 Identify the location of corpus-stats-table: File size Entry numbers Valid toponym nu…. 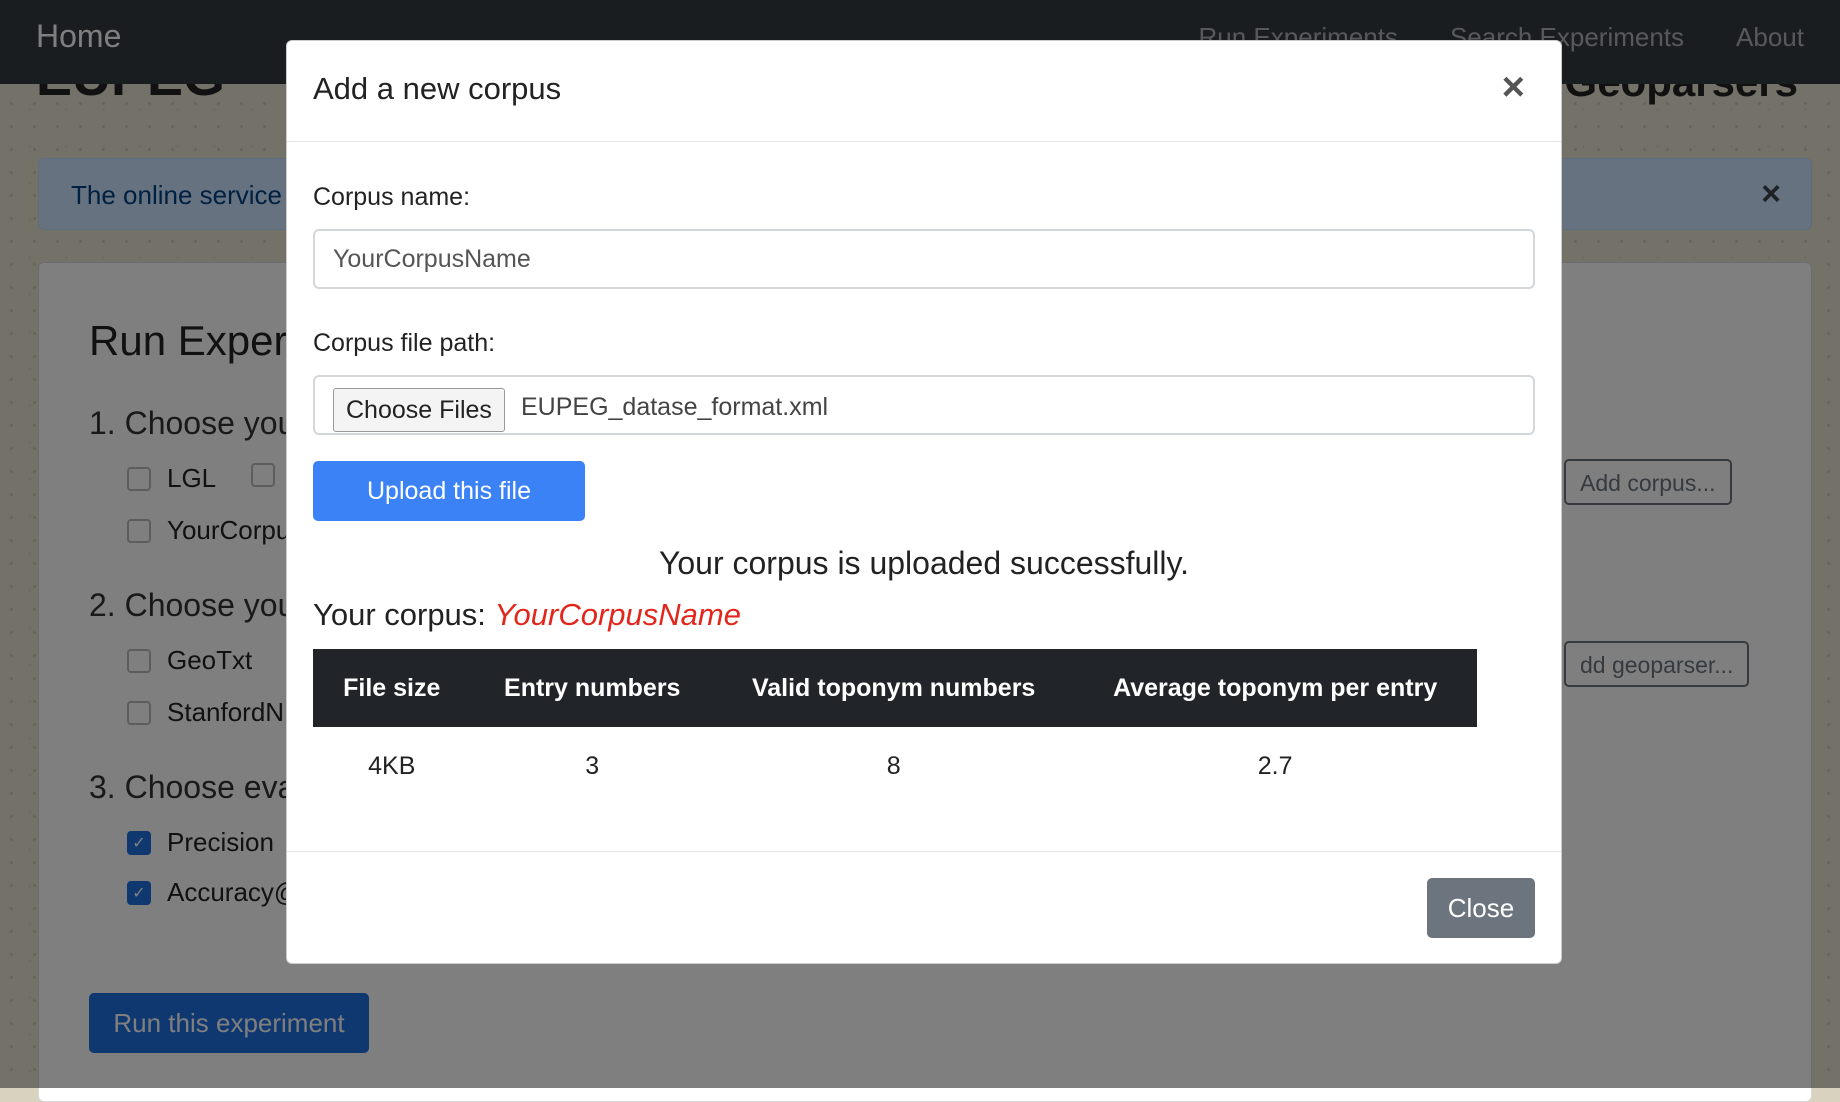
(895, 727).